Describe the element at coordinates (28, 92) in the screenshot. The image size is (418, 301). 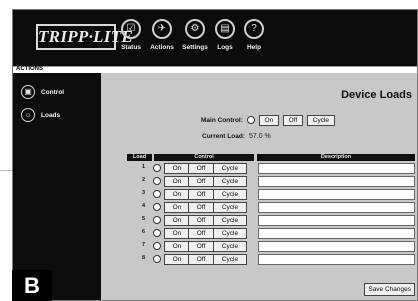
I see `control-icon: ▣` at that location.